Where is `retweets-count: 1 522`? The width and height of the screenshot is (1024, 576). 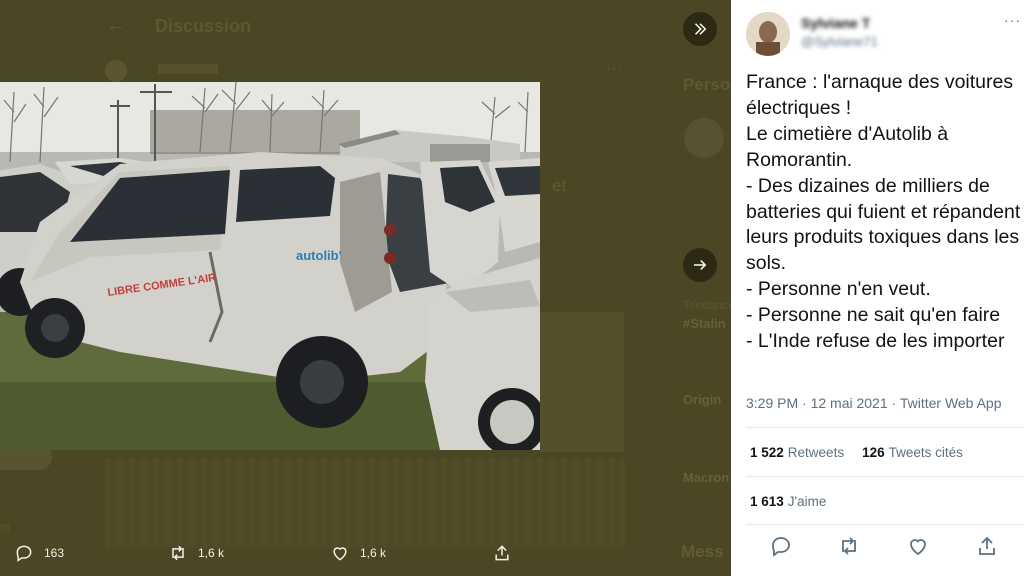
retweets-count: 1 522 is located at coordinates (767, 452).